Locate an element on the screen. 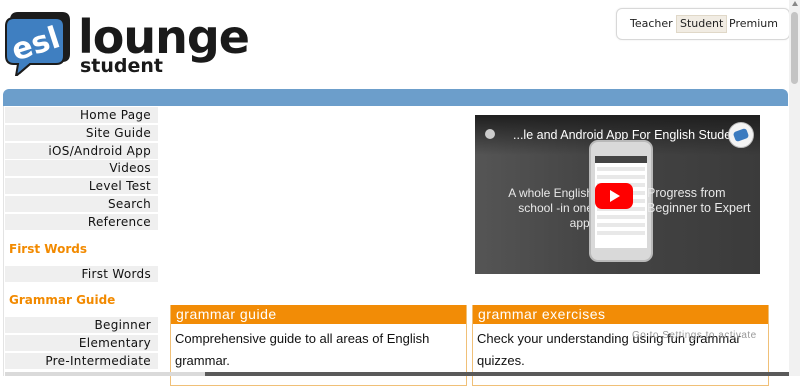 This screenshot has width=800, height=386. channel-avatar-icon is located at coordinates (490, 134).